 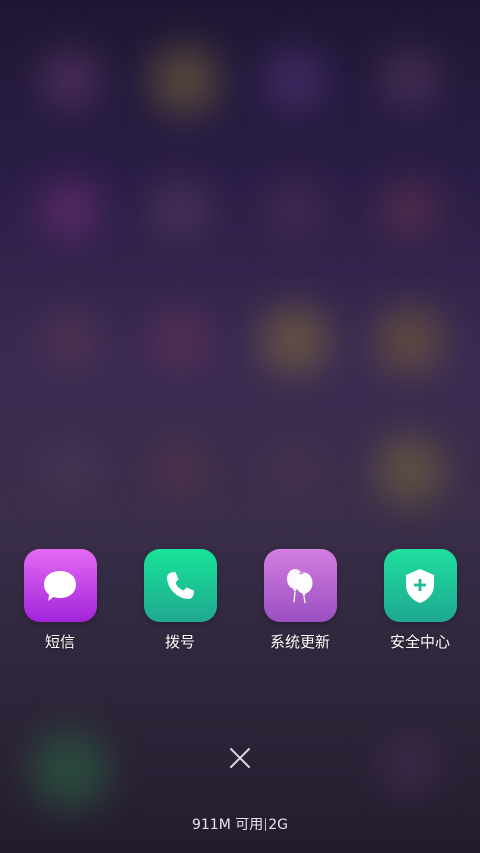 I want to click on app-dialer: 拨号, so click(x=180, y=600).